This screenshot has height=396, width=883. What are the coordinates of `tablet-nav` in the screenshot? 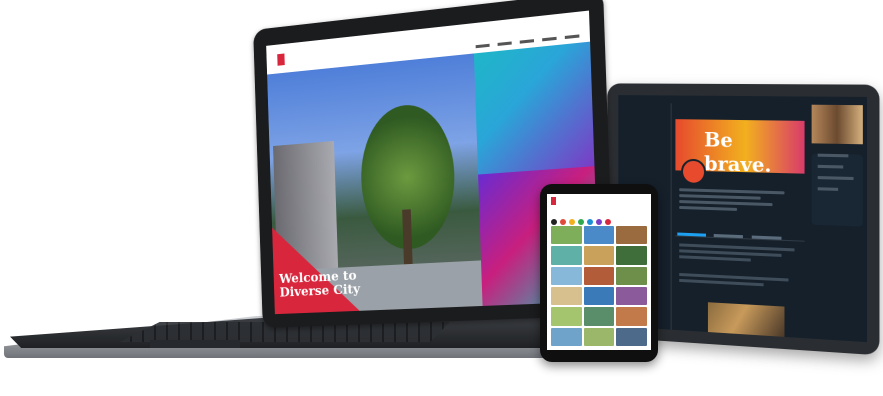 It's located at (645, 150).